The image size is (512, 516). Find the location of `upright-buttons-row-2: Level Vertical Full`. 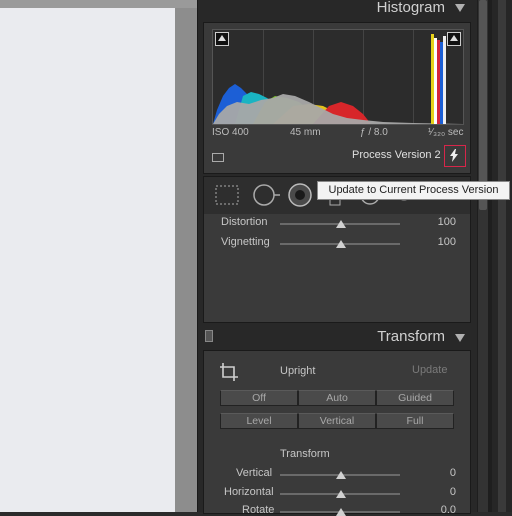

upright-buttons-row-2: Level Vertical Full is located at coordinates (337, 421).